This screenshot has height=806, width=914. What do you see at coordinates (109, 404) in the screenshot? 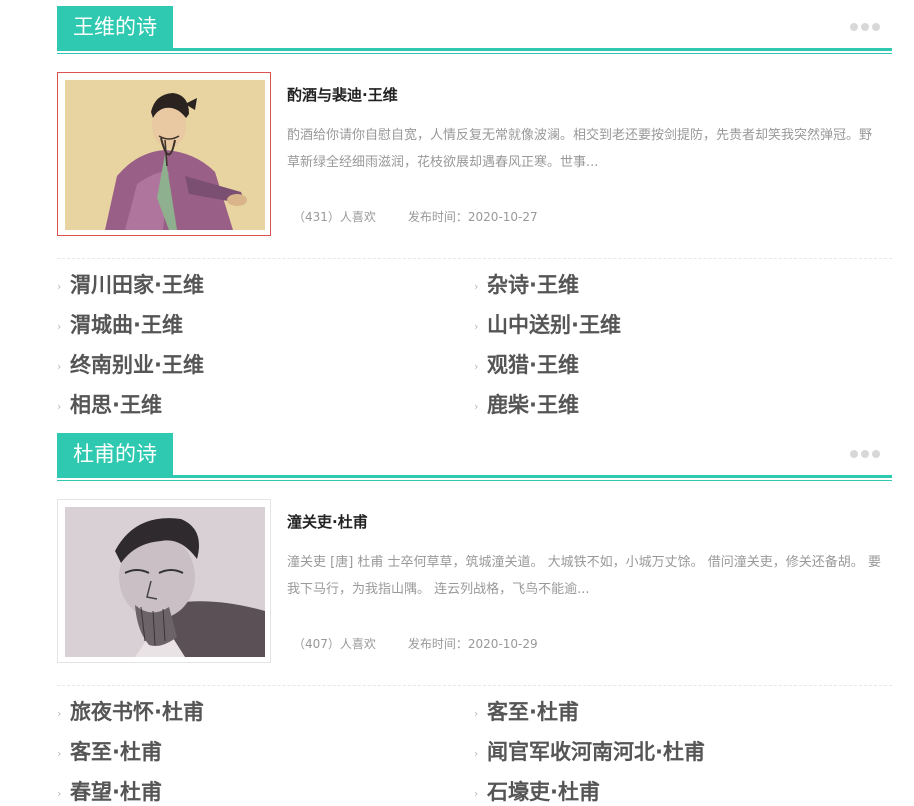
I see `poem-link: › 相思·王维` at bounding box center [109, 404].